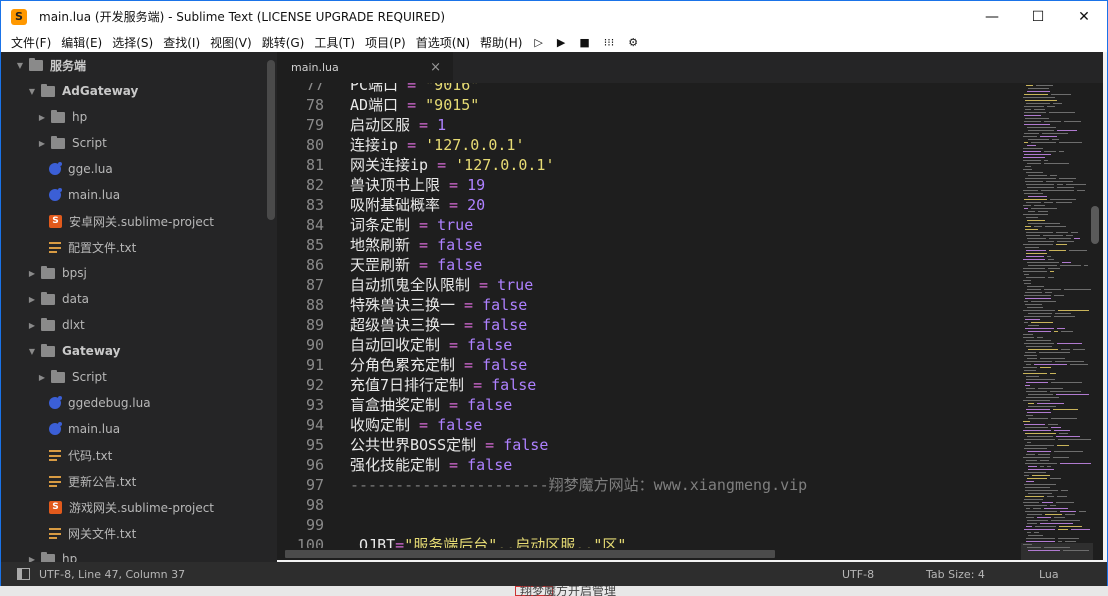 The height and width of the screenshot is (596, 1108). I want to click on sidebar-item-3: ▶ Script, so click(72, 143).